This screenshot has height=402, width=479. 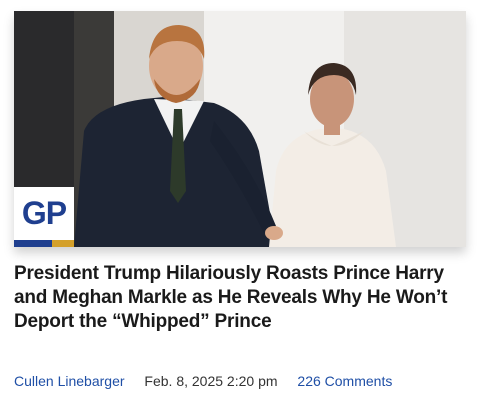 I want to click on gp-logo-bar, so click(x=44, y=243).